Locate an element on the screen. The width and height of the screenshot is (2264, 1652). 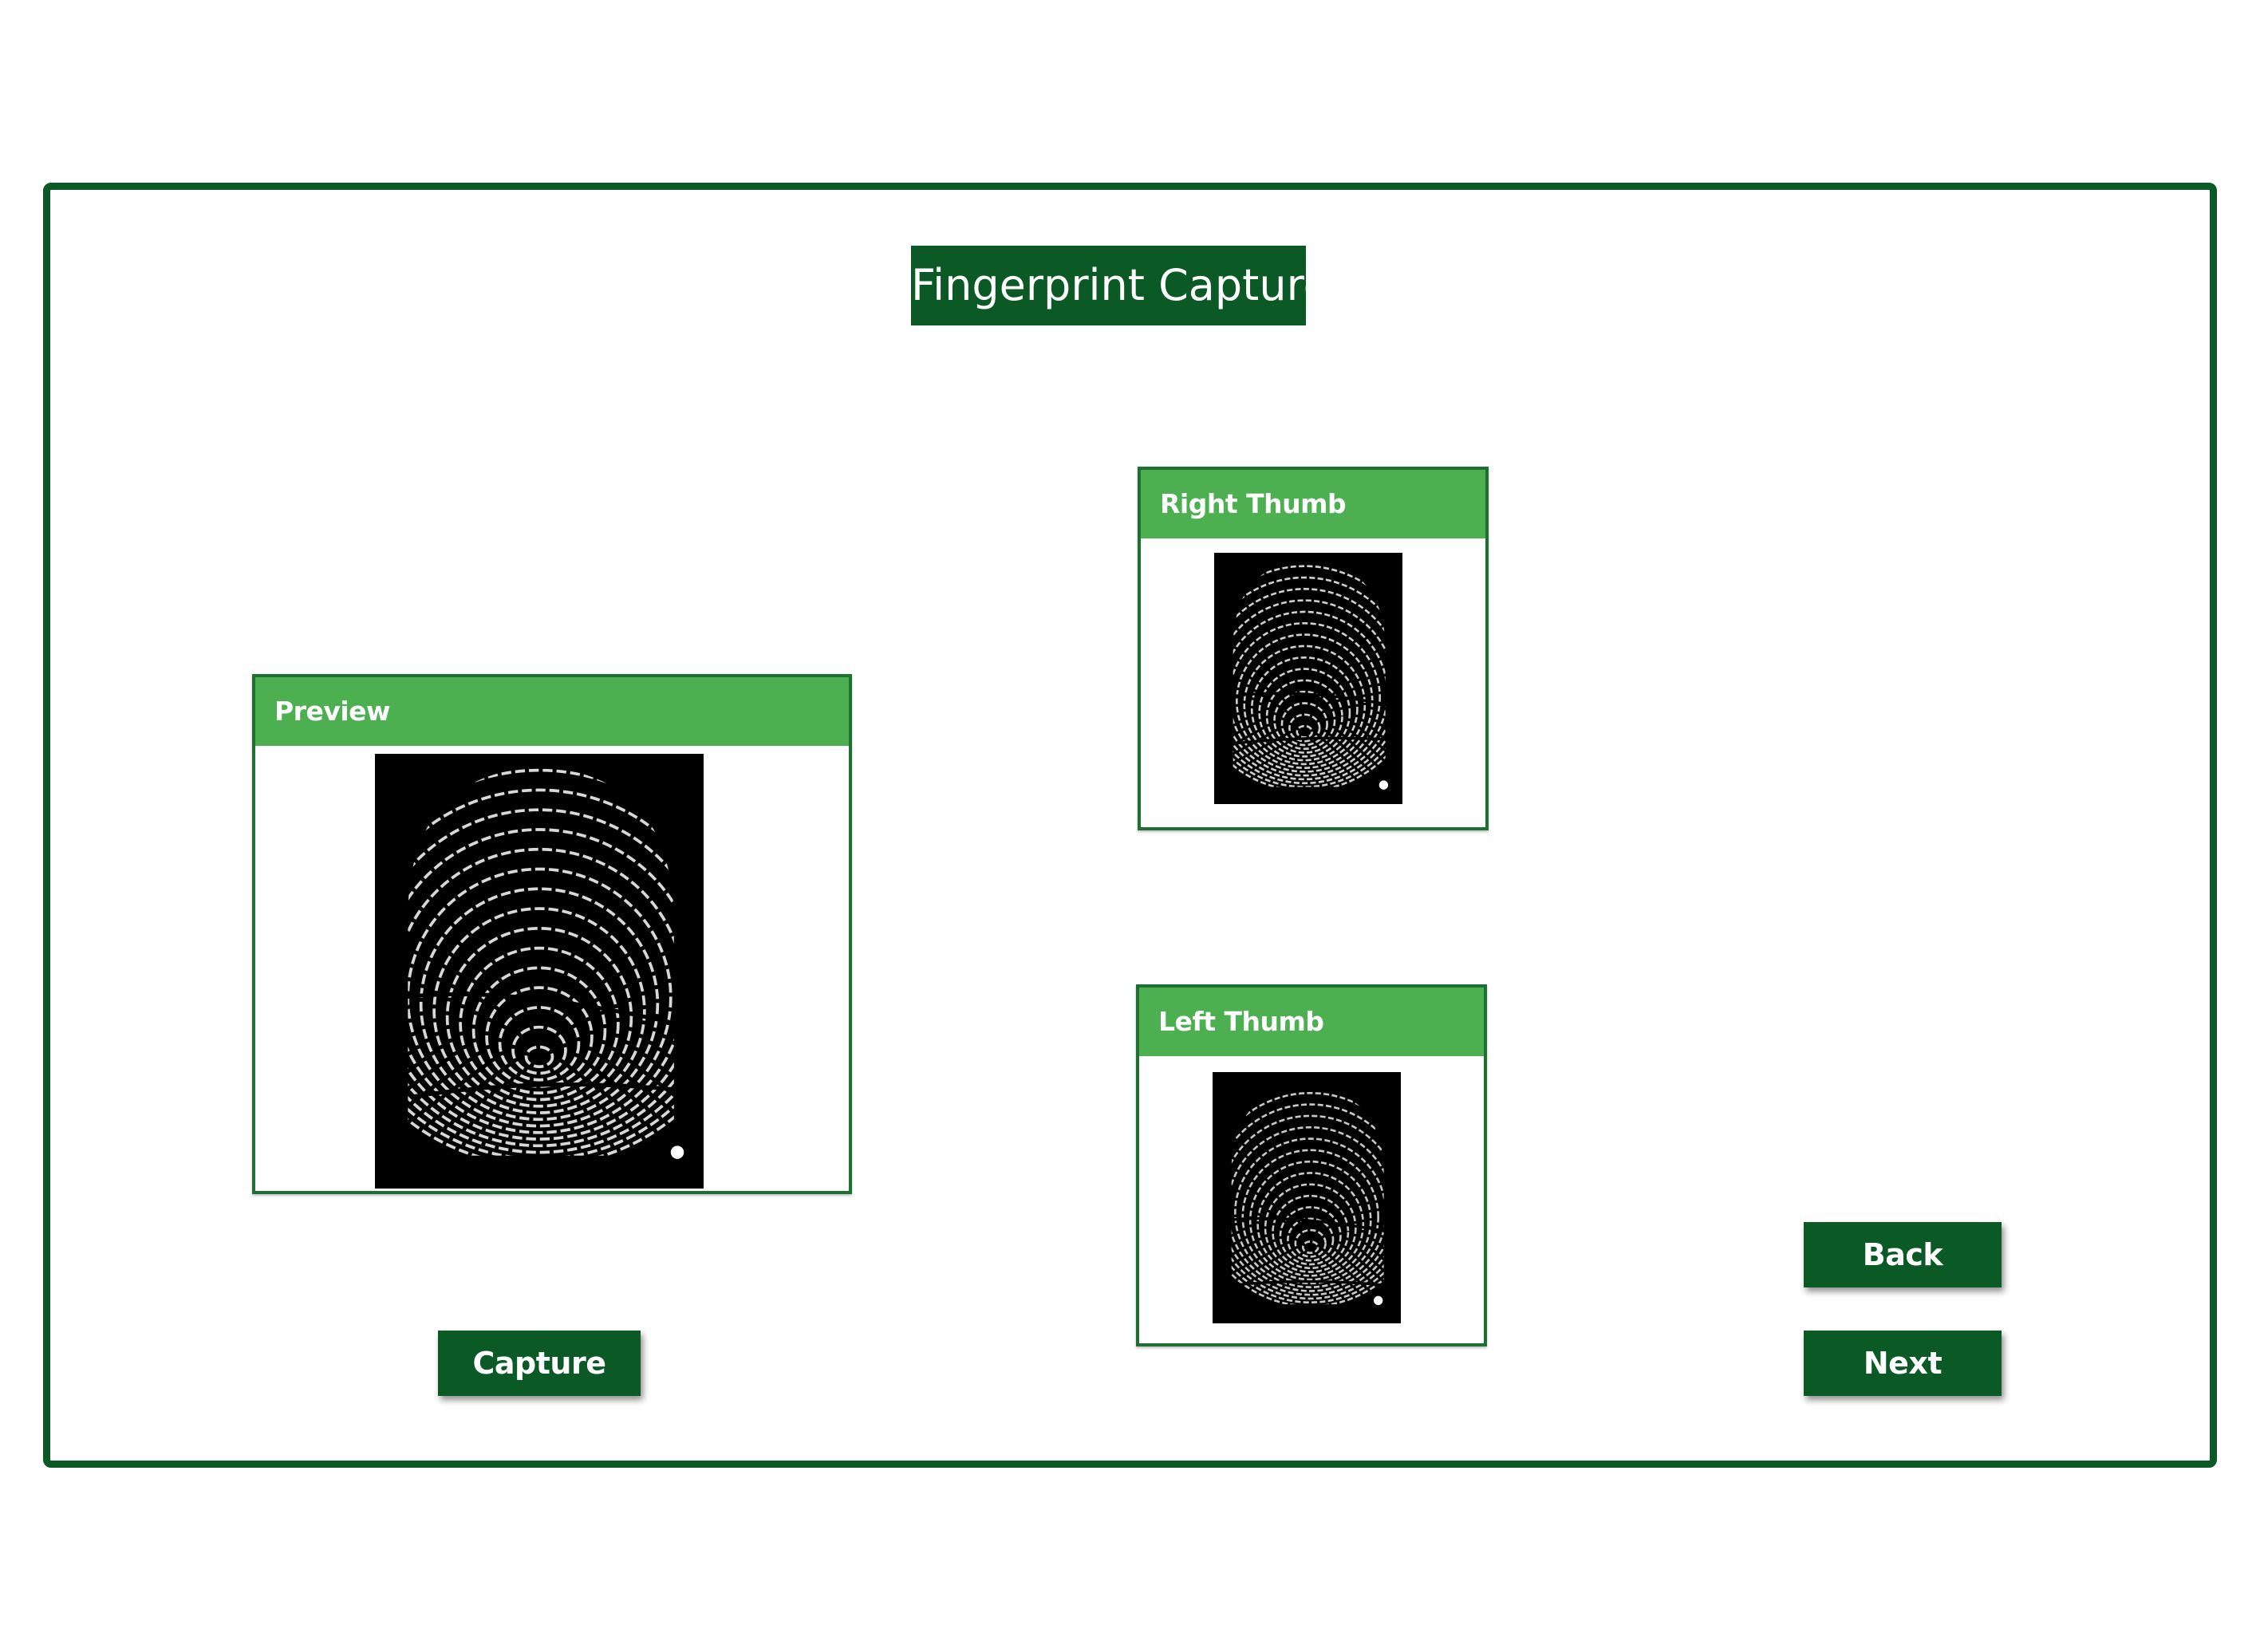
left-thumb-panel: Left Thumb is located at coordinates (1311, 1165).